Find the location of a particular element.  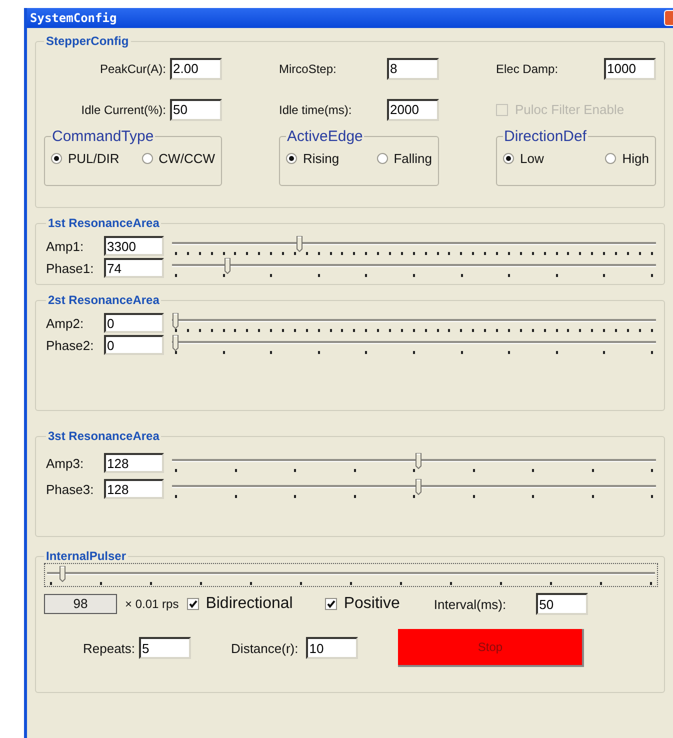

field-label: PeakCur(A): is located at coordinates (133, 69).